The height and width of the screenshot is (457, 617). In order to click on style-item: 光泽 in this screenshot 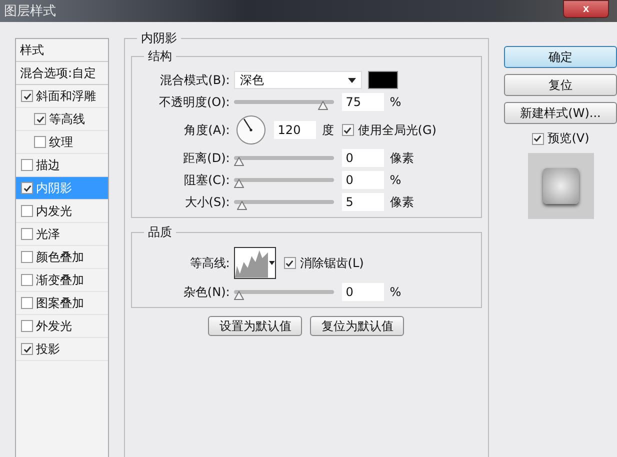, I will do `click(62, 234)`.